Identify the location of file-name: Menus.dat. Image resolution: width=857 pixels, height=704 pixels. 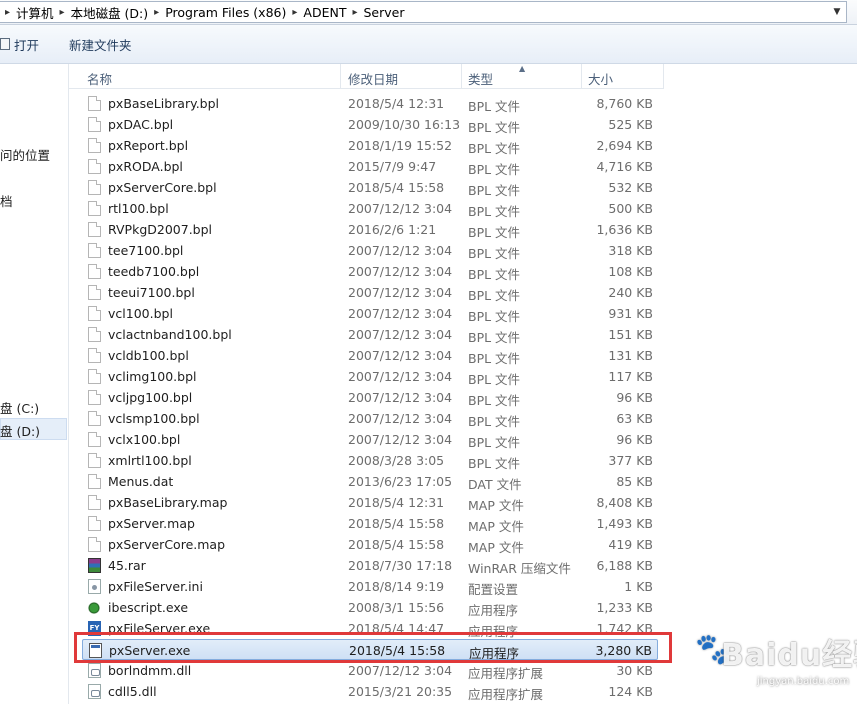
(141, 481).